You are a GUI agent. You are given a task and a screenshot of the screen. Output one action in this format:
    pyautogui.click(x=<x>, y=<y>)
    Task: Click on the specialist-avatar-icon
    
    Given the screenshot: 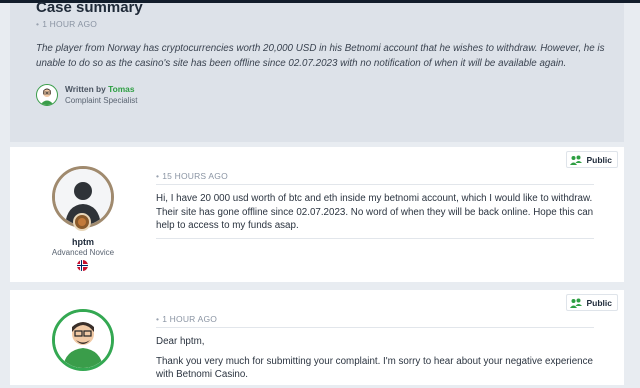 What is the action you would take?
    pyautogui.click(x=83, y=340)
    